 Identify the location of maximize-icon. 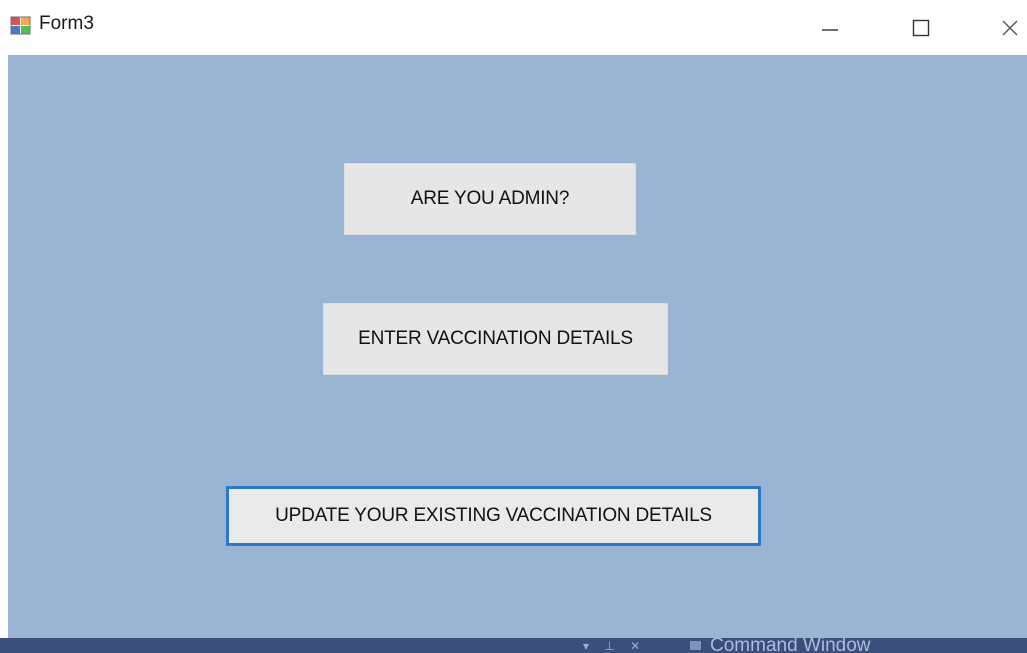
(921, 28).